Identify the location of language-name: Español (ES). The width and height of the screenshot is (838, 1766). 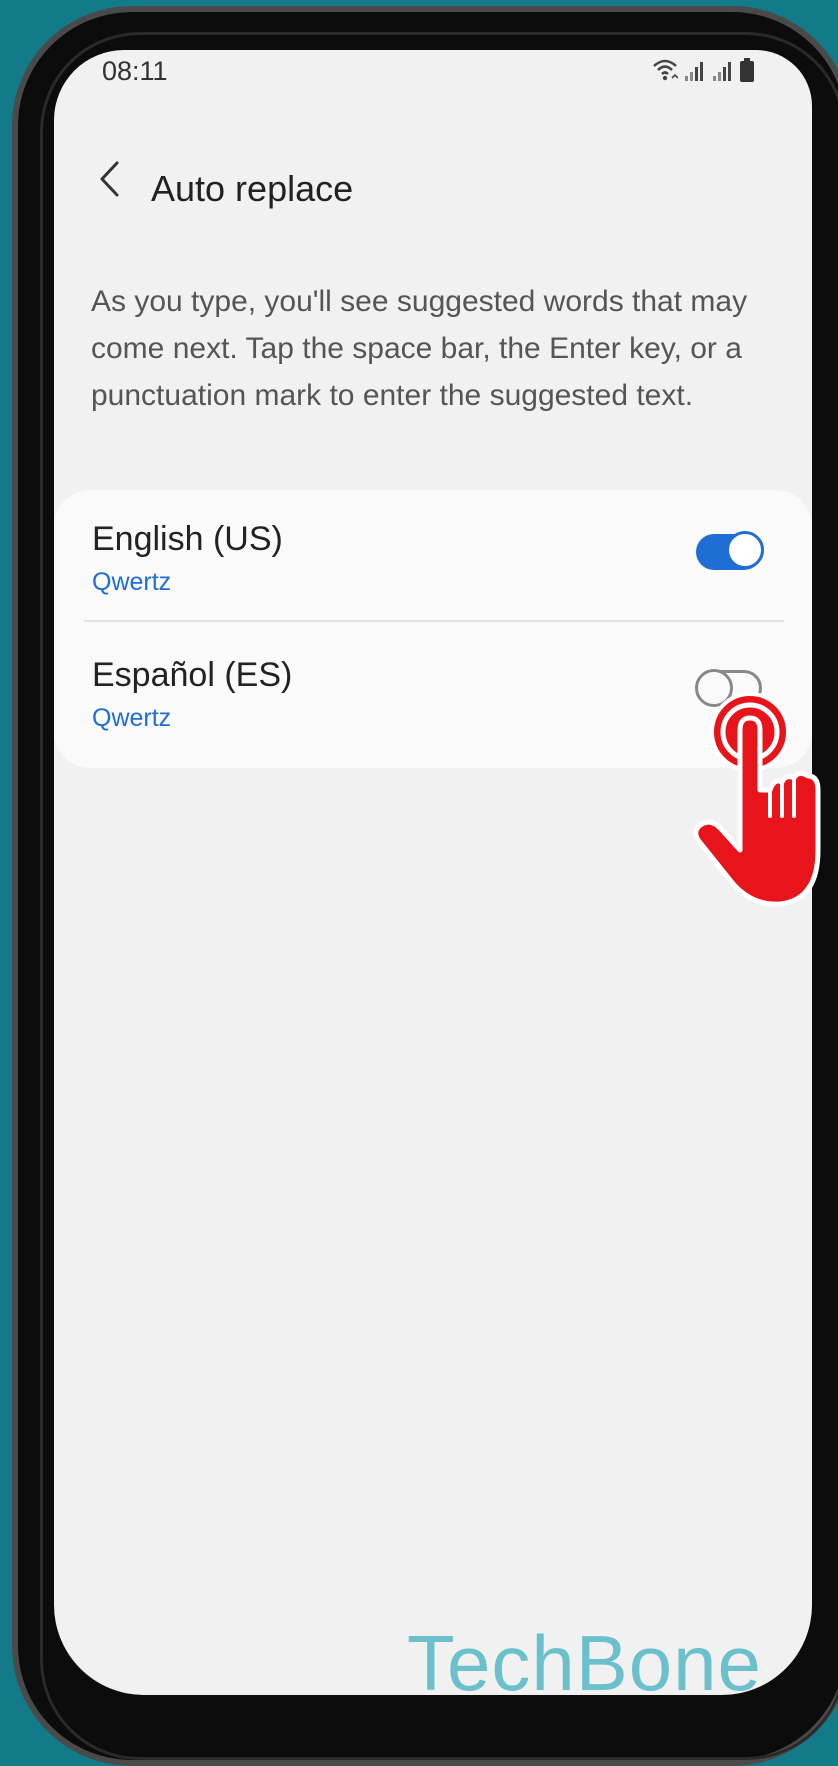
(192, 675).